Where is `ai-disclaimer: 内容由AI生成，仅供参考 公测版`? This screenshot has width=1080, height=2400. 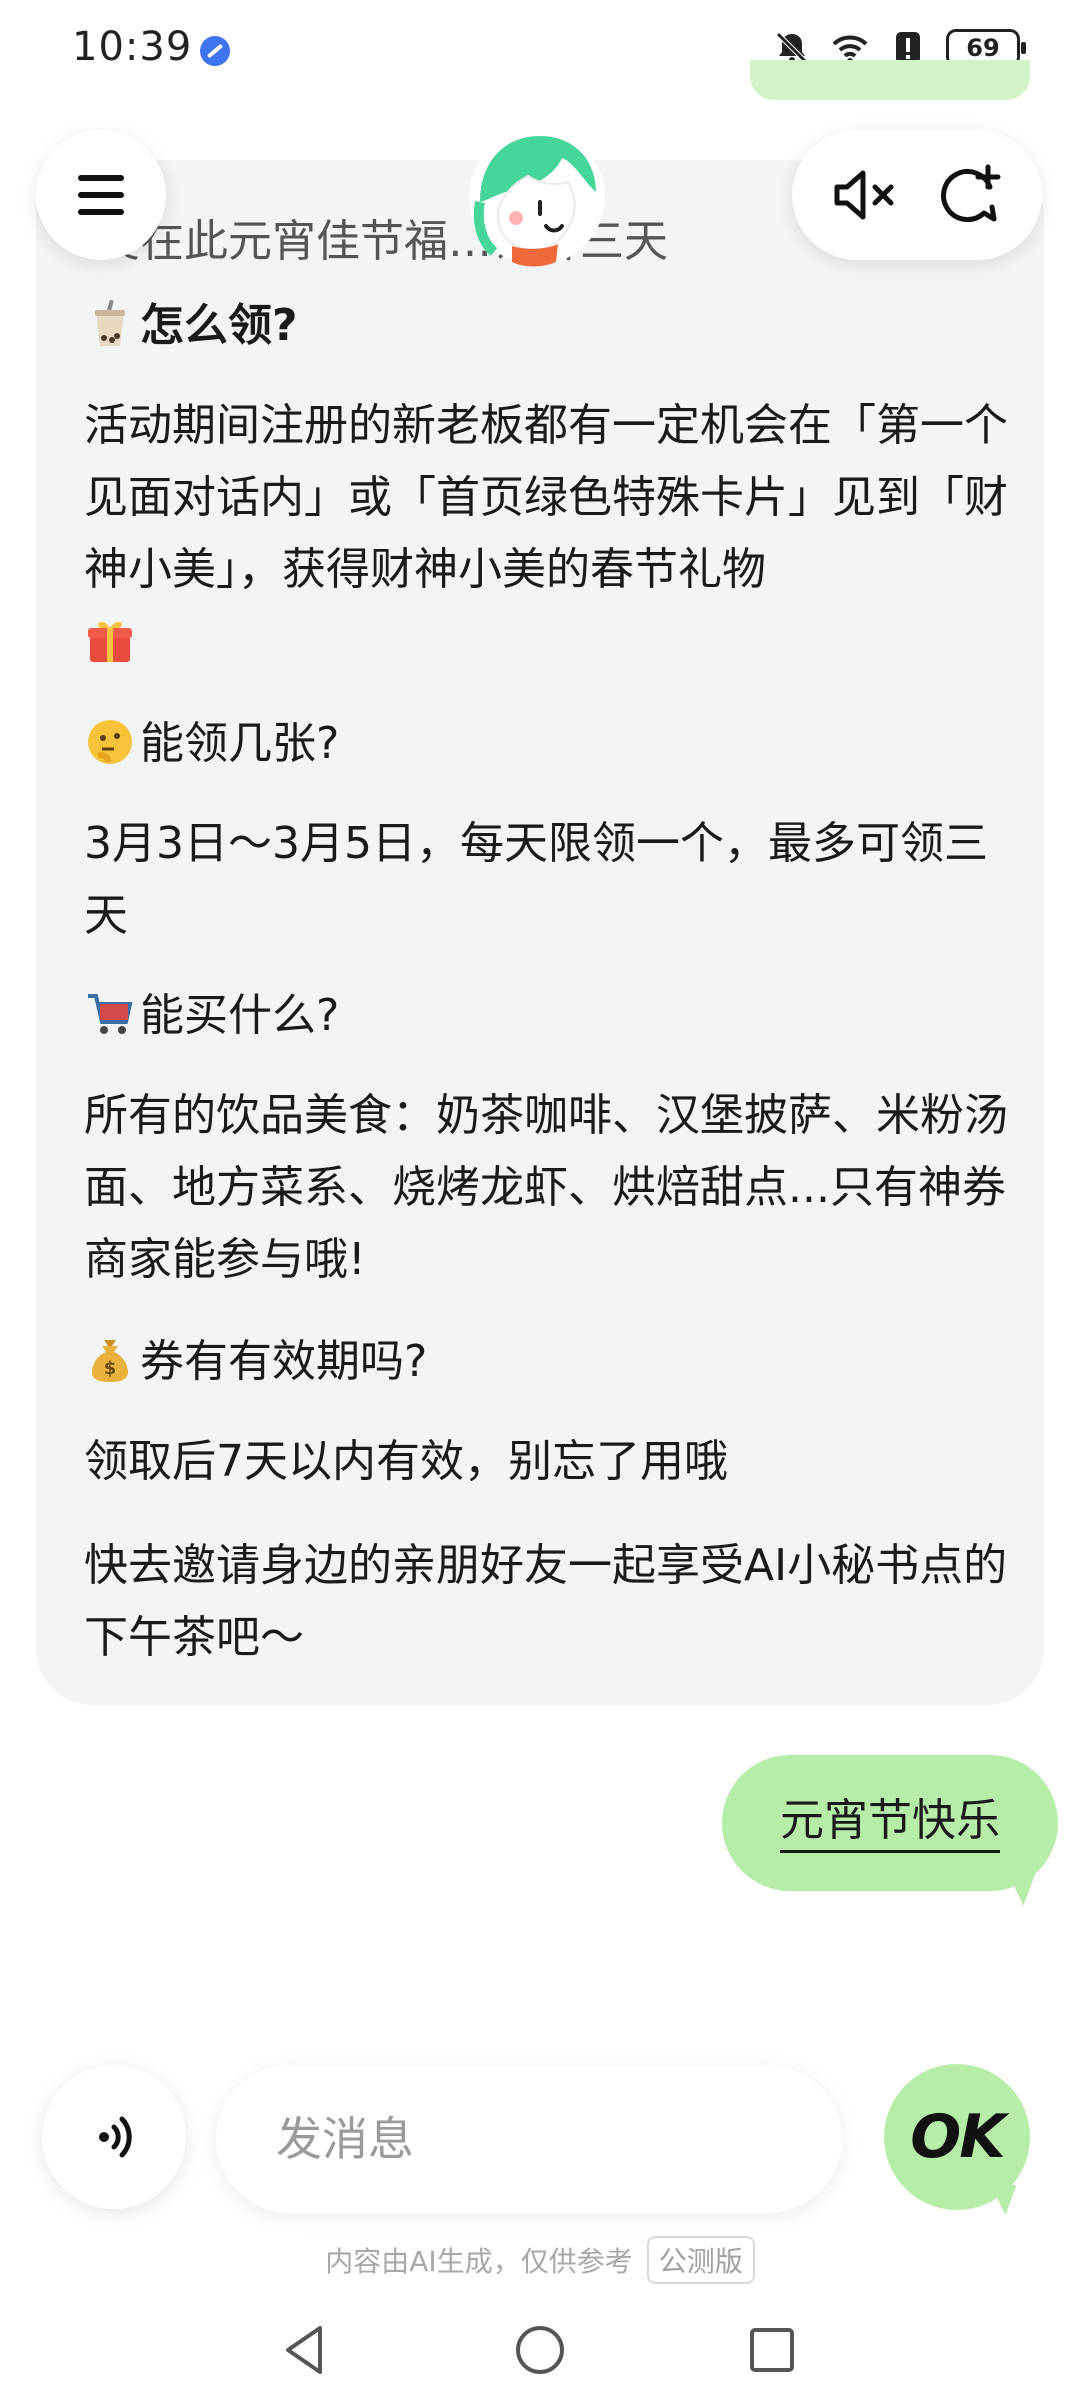 ai-disclaimer: 内容由AI生成，仅供参考 公测版 is located at coordinates (540, 2260).